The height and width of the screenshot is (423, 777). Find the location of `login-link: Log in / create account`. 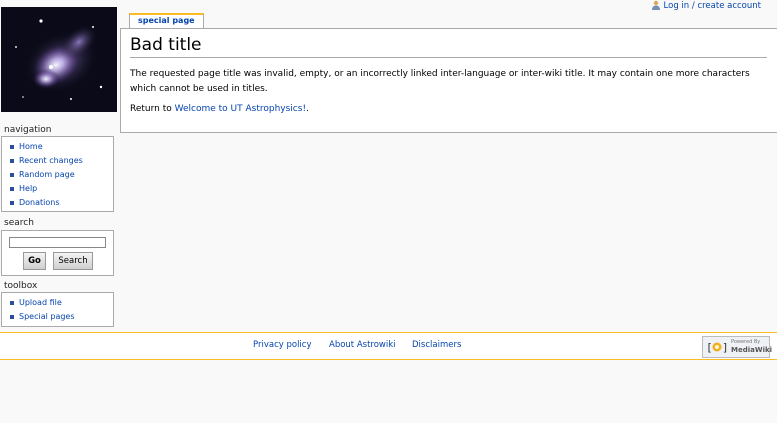

login-link: Log in / create account is located at coordinates (712, 6).